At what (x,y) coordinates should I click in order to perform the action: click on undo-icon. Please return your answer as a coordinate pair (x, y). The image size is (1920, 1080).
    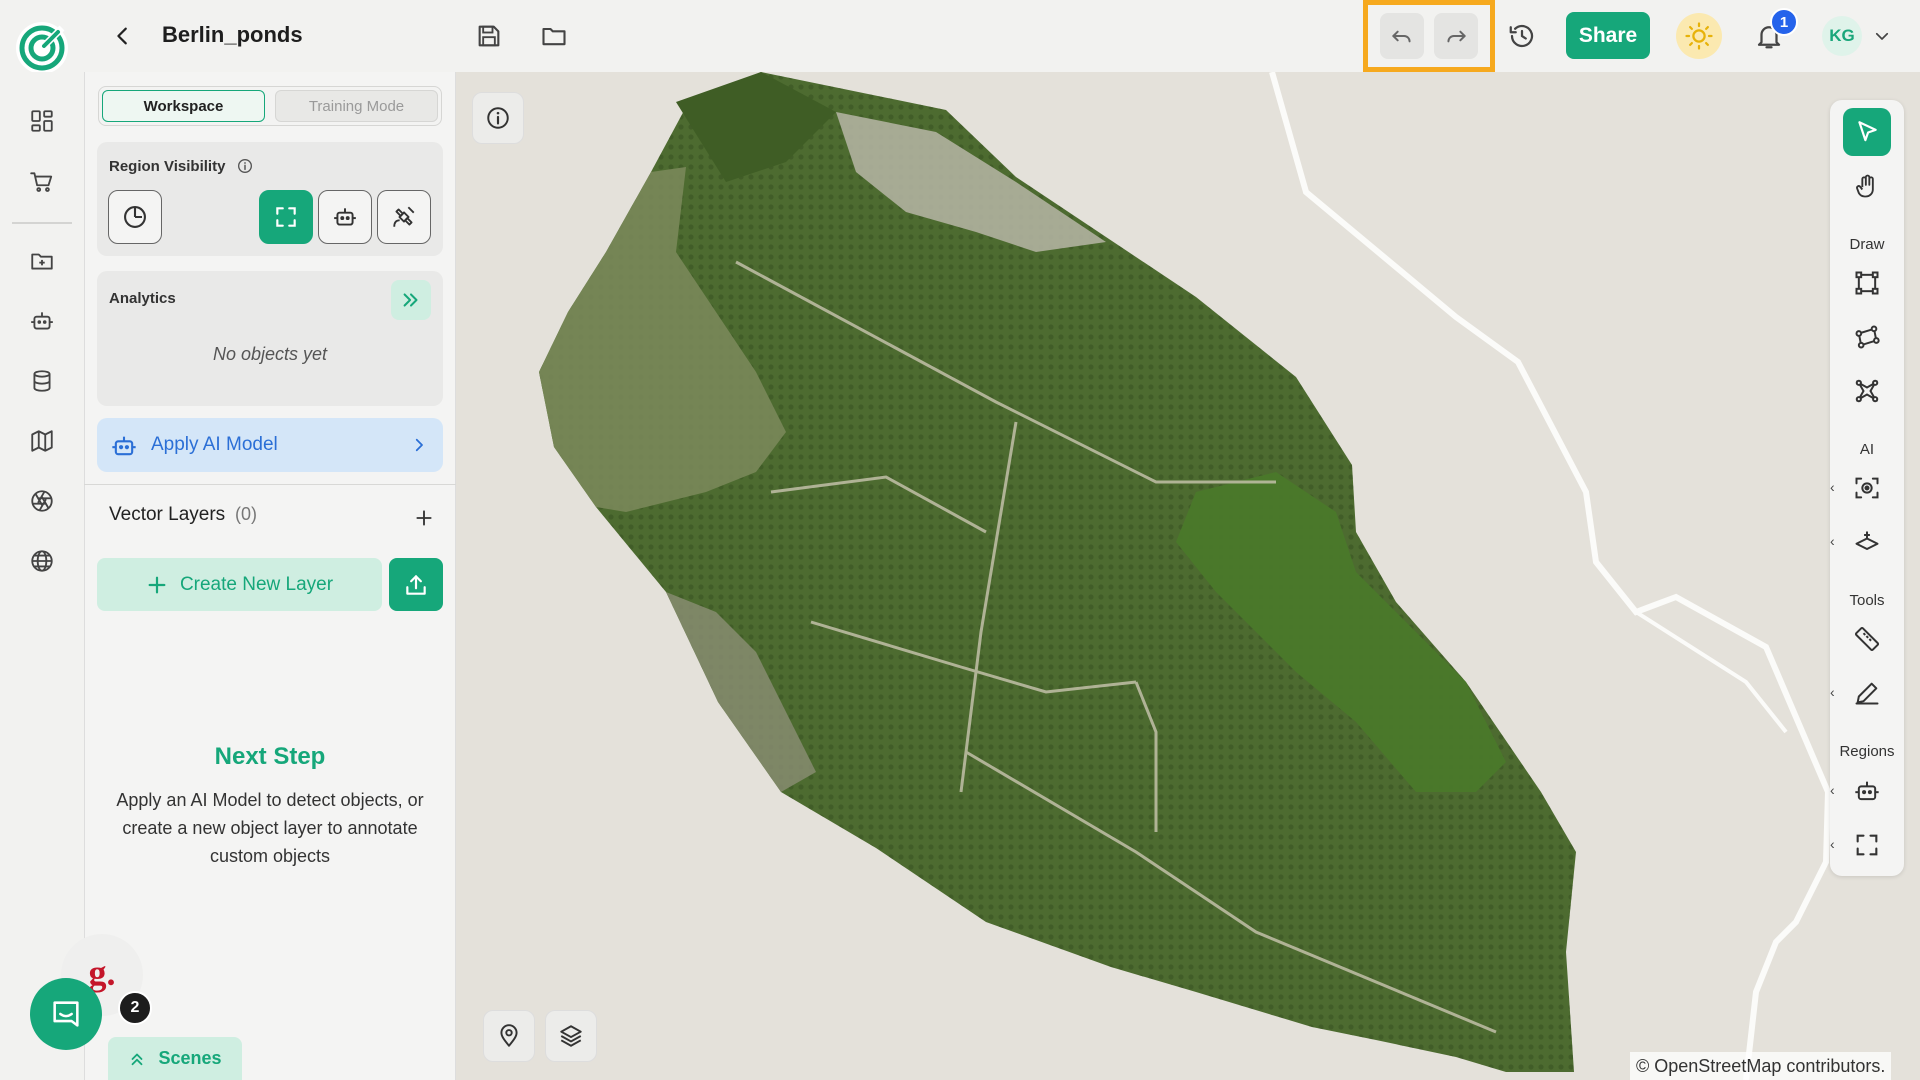
    Looking at the image, I should click on (1401, 36).